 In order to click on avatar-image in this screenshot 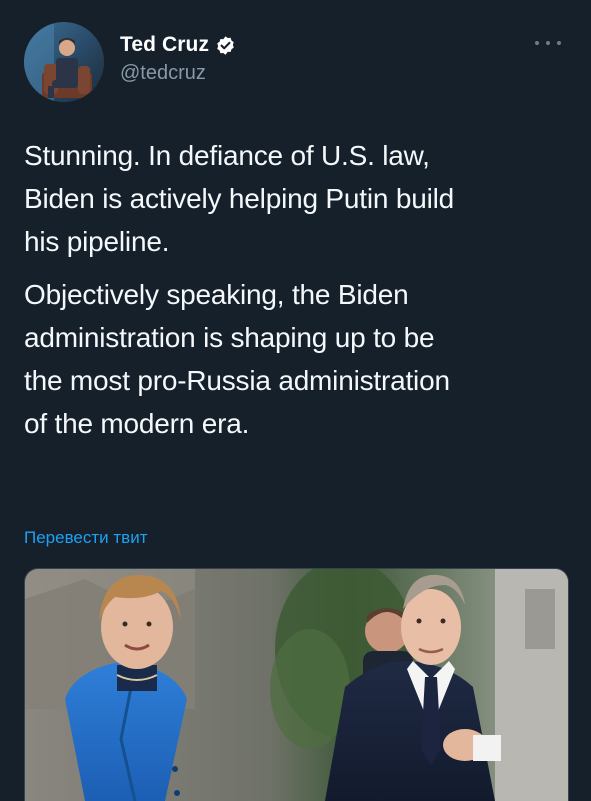, I will do `click(64, 62)`.